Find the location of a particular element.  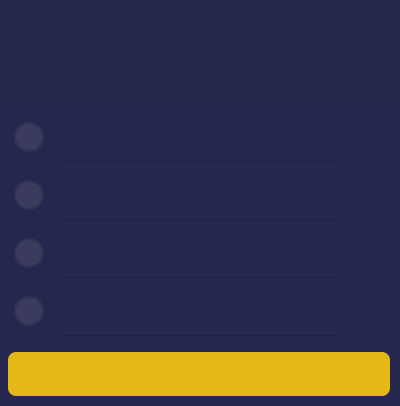

header-text is located at coordinates (244, 53).